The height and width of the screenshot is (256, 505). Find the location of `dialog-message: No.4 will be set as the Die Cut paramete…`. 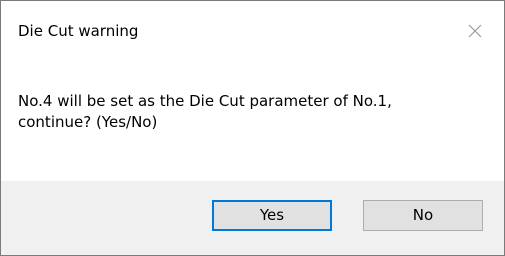

dialog-message: No.4 will be set as the Die Cut paramete… is located at coordinates (205, 111).